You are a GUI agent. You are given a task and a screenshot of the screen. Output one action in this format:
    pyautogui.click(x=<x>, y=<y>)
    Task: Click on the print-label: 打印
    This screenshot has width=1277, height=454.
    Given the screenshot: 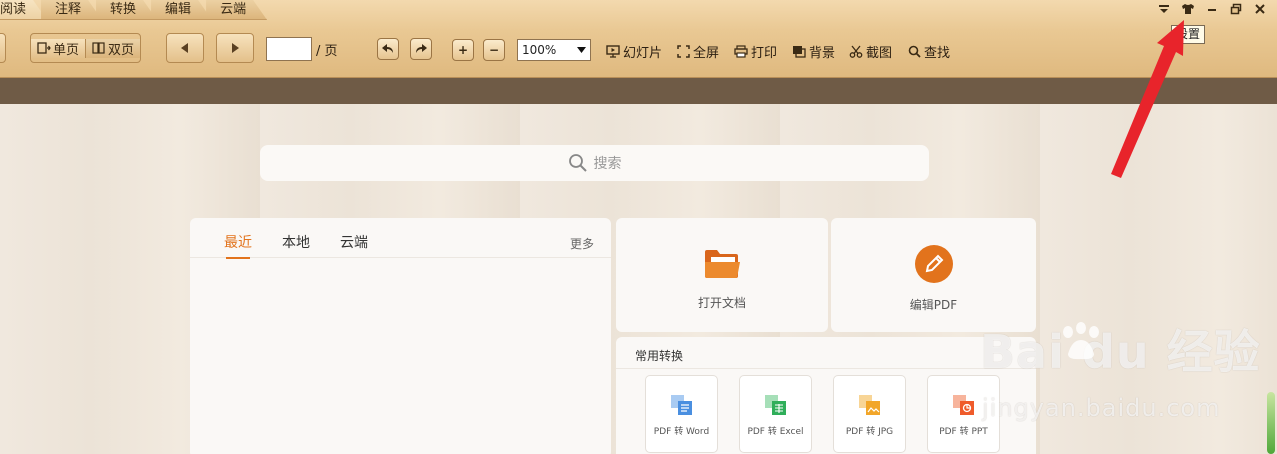 What is the action you would take?
    pyautogui.click(x=764, y=53)
    